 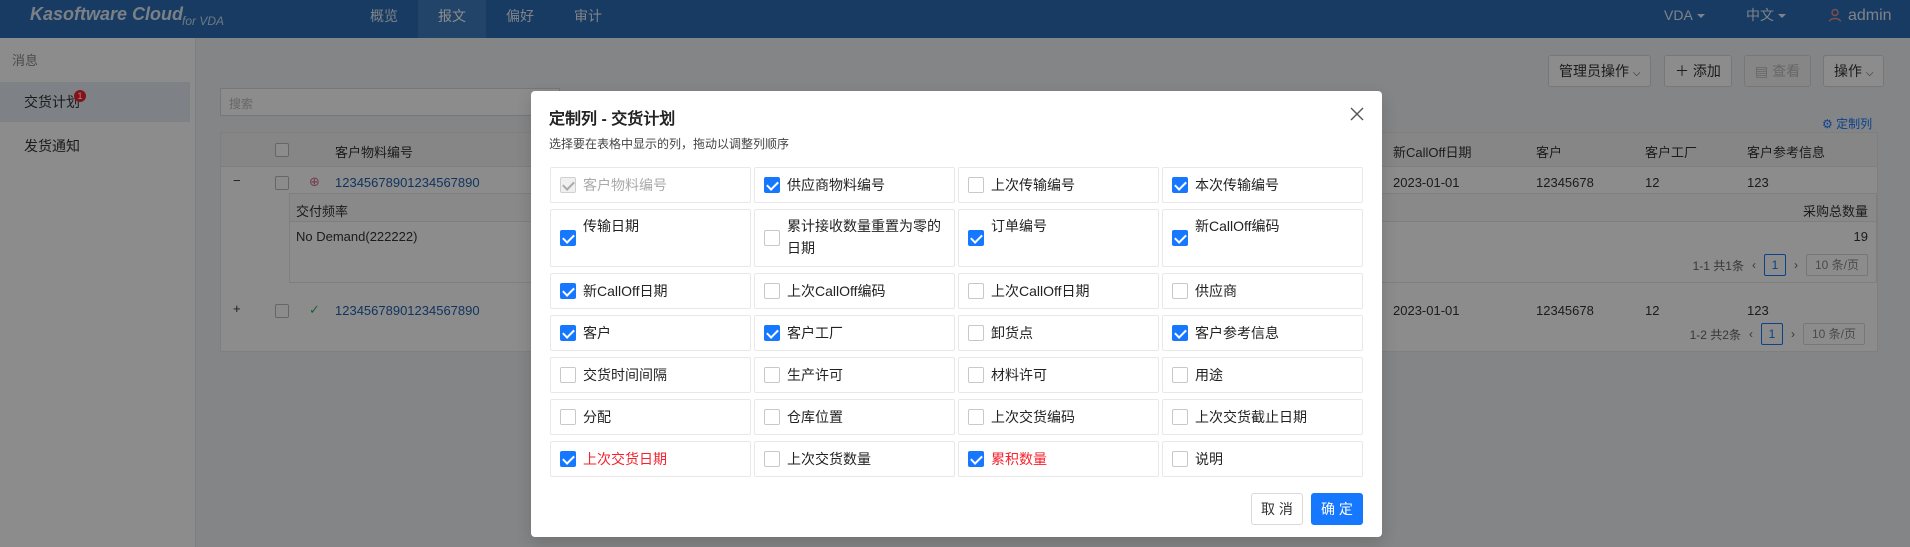 What do you see at coordinates (1058, 459) in the screenshot?
I see `column-option: 累积数量` at bounding box center [1058, 459].